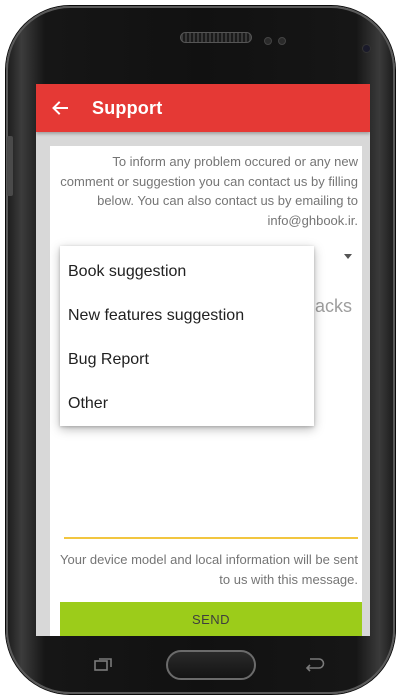  What do you see at coordinates (348, 256) in the screenshot?
I see `chevron-down-icon` at bounding box center [348, 256].